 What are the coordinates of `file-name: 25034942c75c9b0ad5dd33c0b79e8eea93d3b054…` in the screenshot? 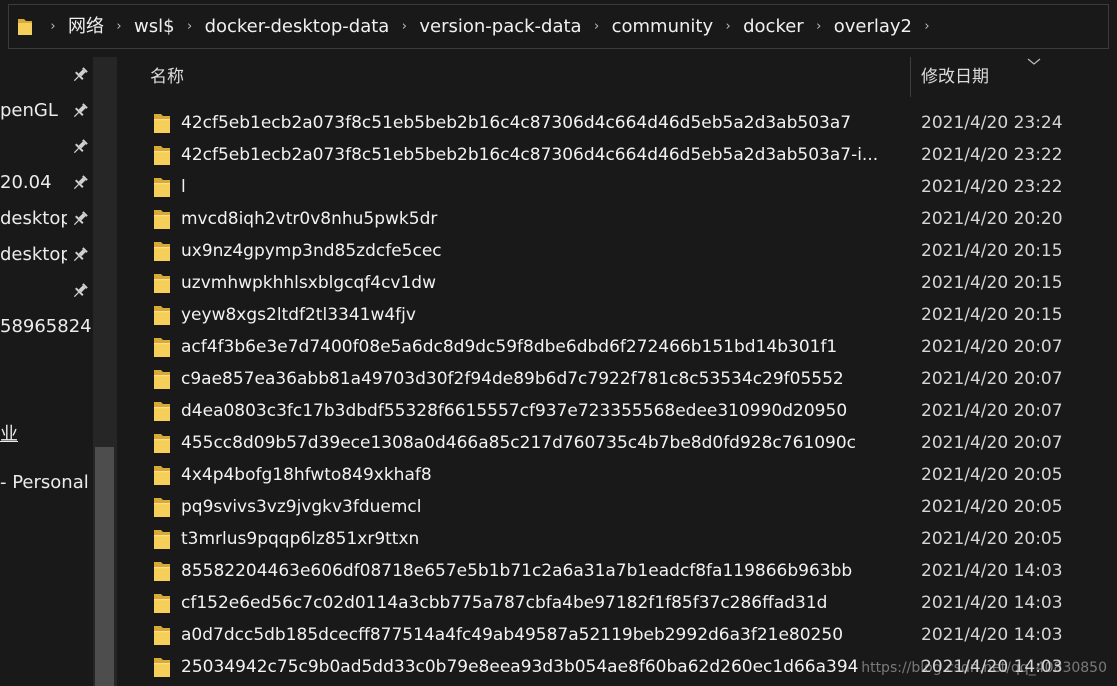 It's located at (520, 667).